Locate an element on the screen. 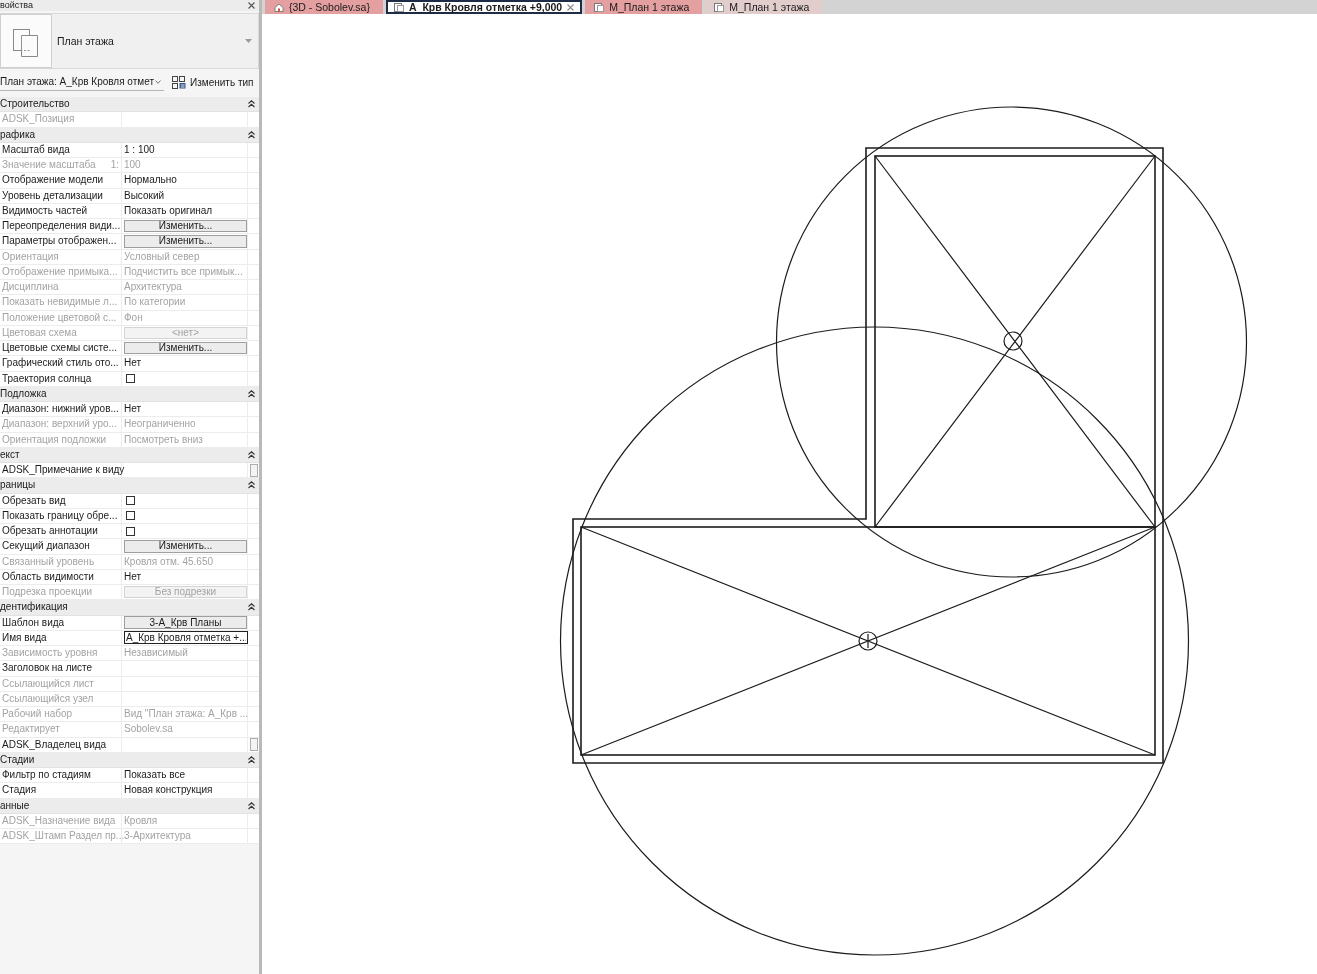 Image resolution: width=1317 pixels, height=974 pixels. property-value: Показать оригинал is located at coordinates (168, 210).